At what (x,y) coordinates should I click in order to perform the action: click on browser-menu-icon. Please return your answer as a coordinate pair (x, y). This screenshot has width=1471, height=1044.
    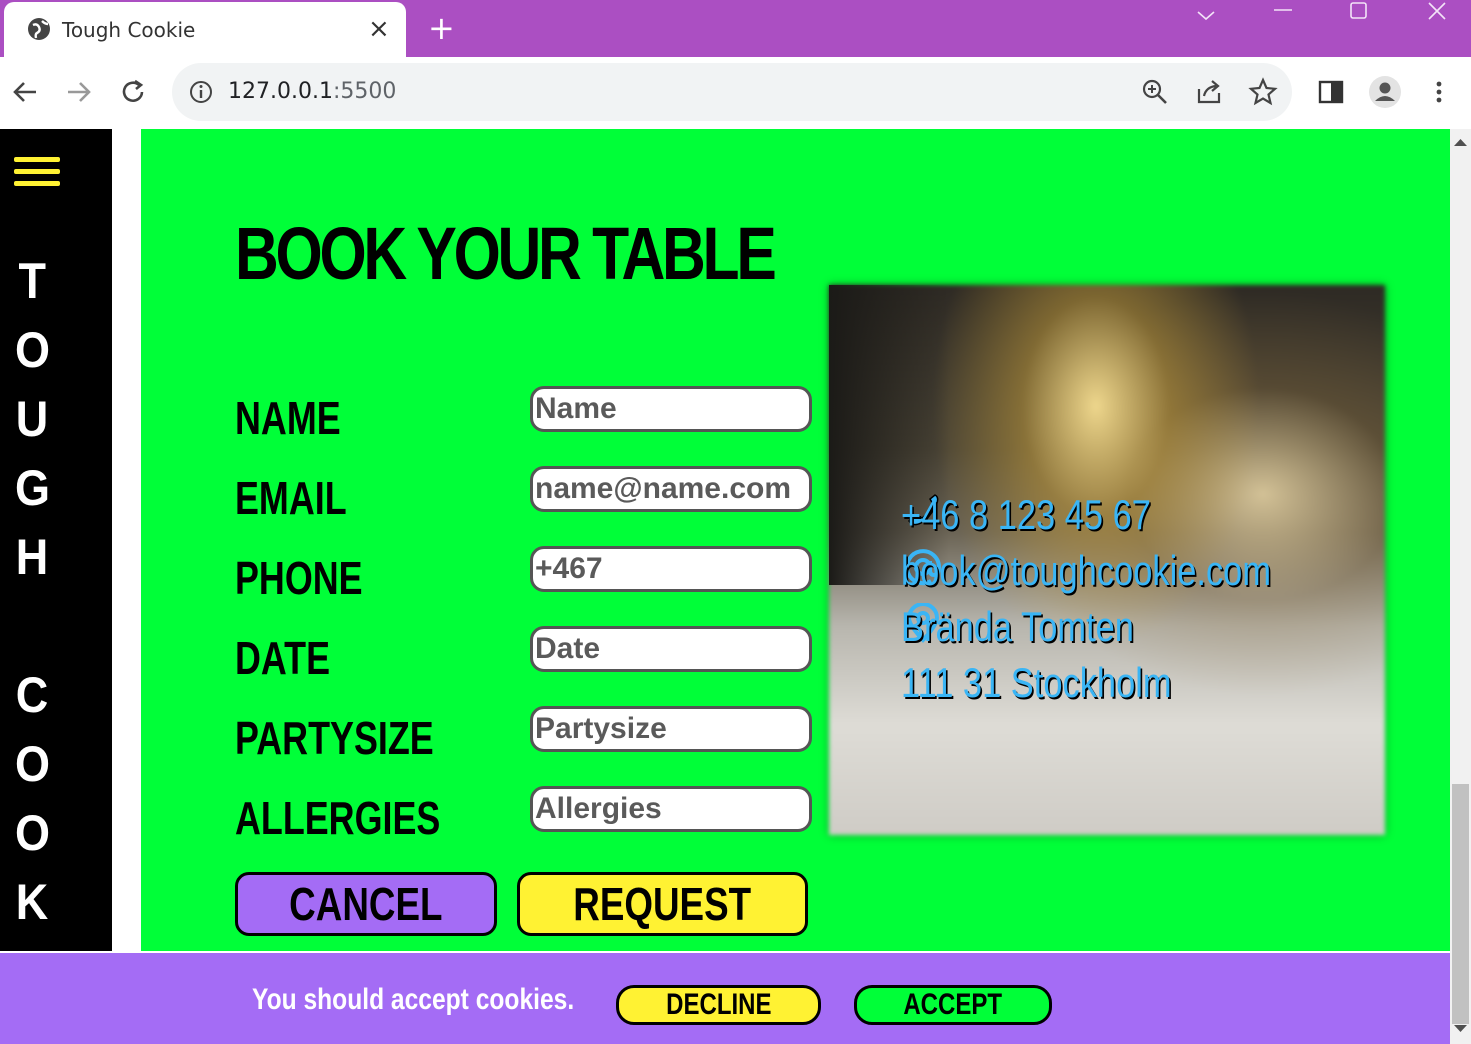
    Looking at the image, I should click on (1439, 92).